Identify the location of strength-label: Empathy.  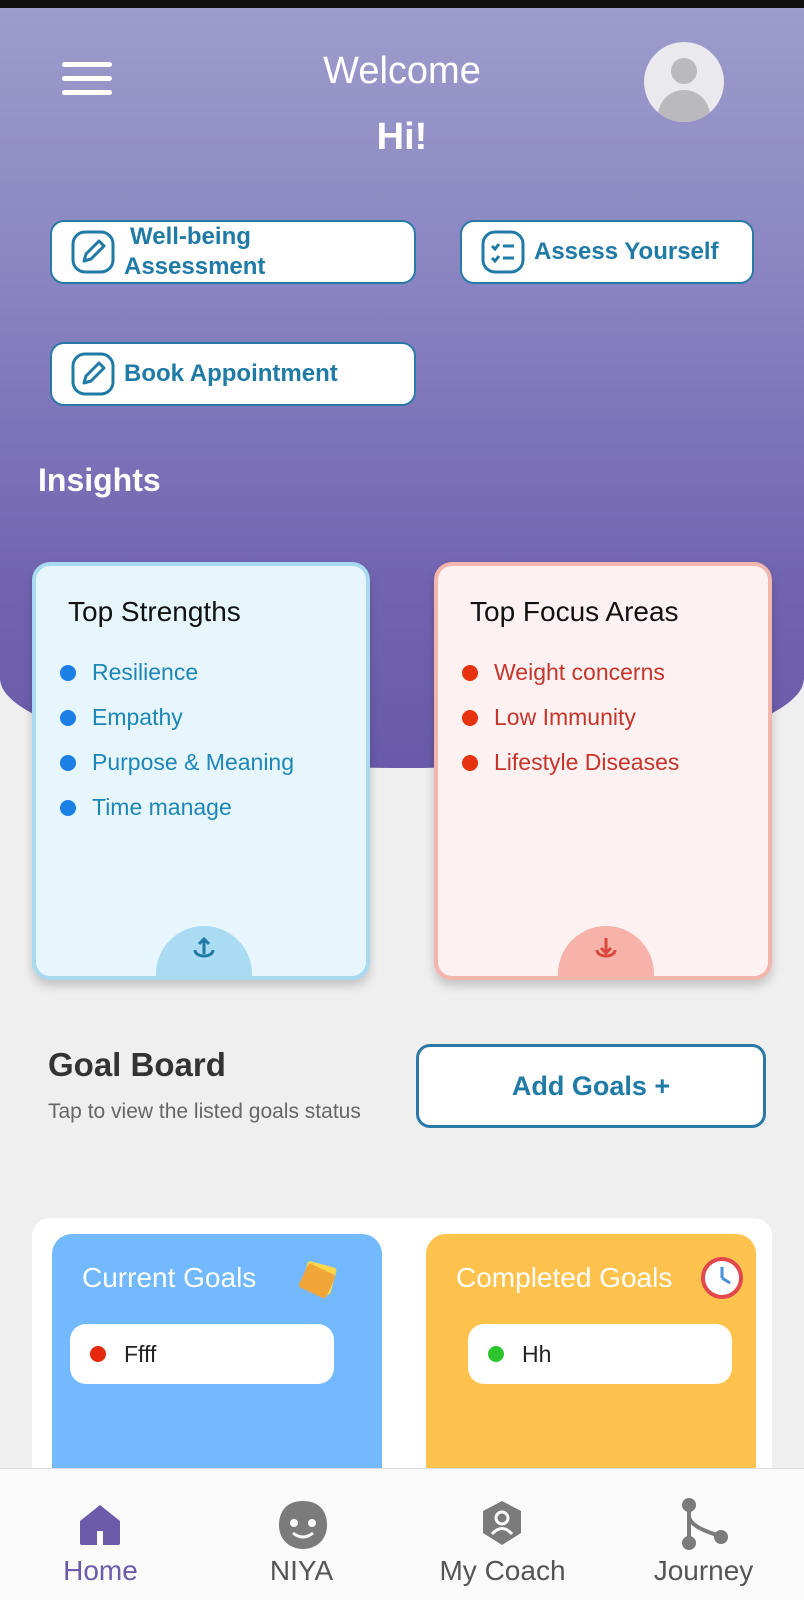
(137, 717).